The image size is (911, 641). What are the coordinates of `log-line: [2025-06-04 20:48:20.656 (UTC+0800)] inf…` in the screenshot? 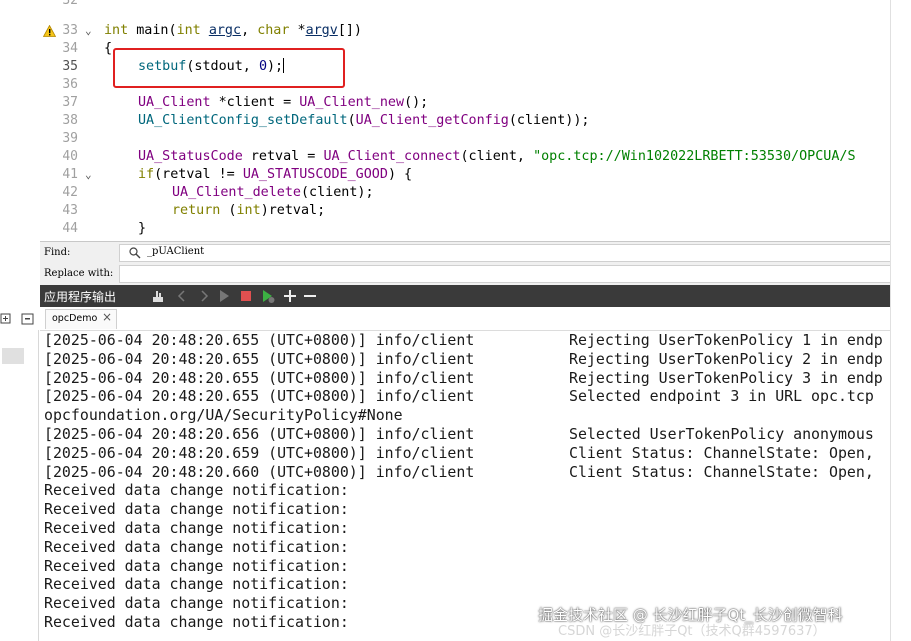 It's located at (259, 434).